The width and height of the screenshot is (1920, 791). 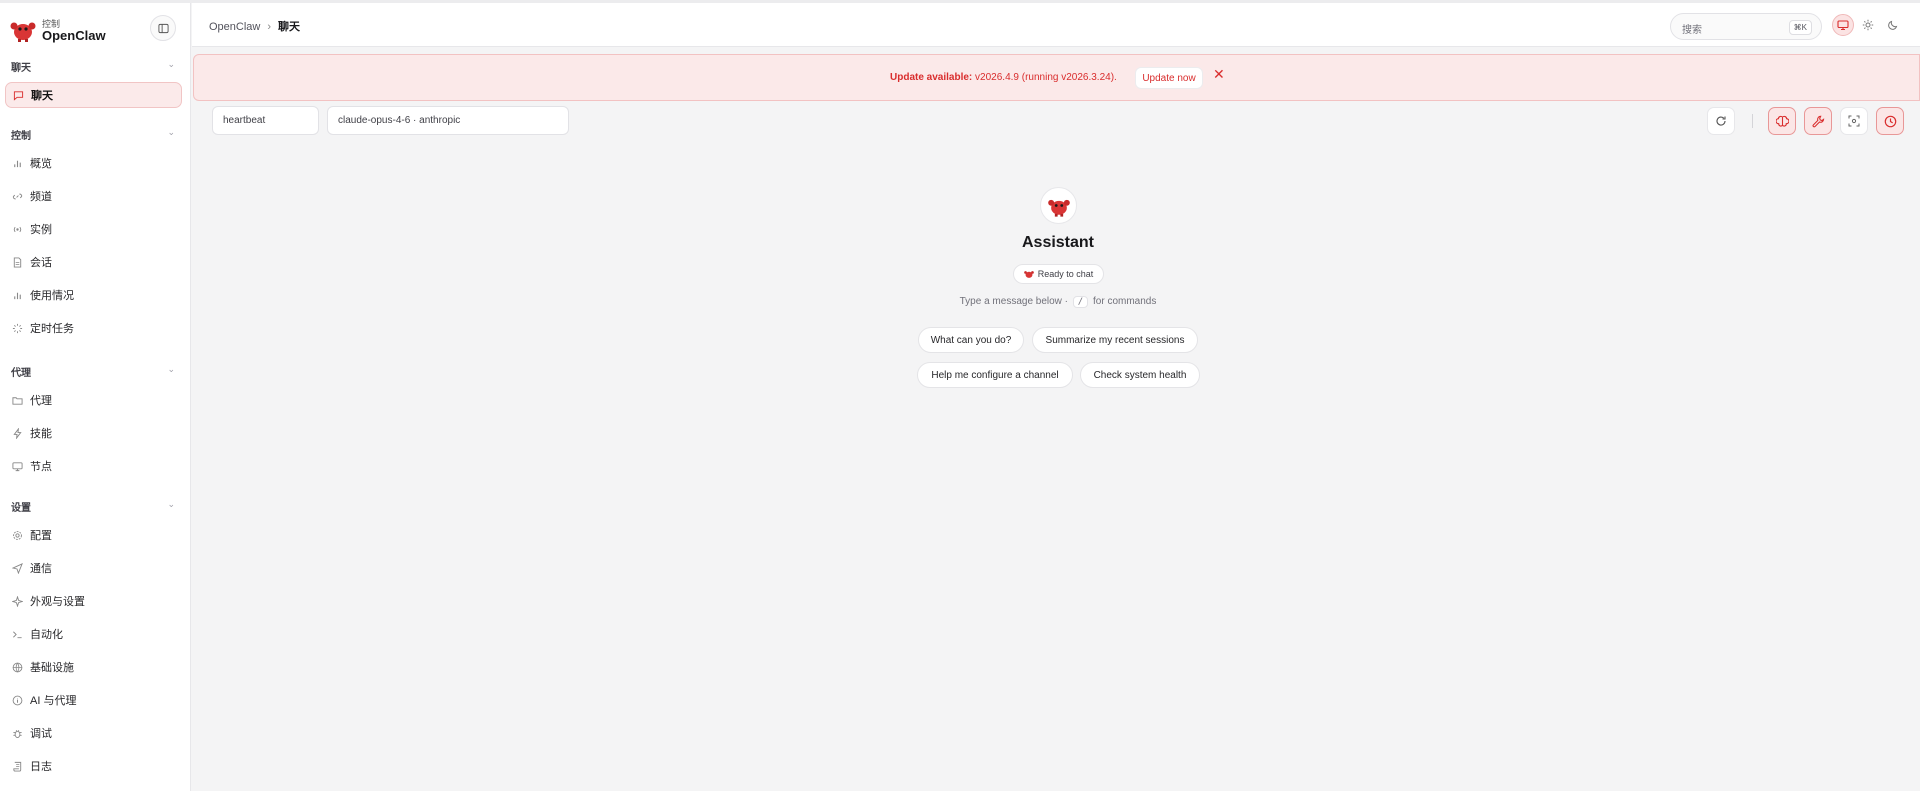 I want to click on send-icon, so click(x=17, y=568).